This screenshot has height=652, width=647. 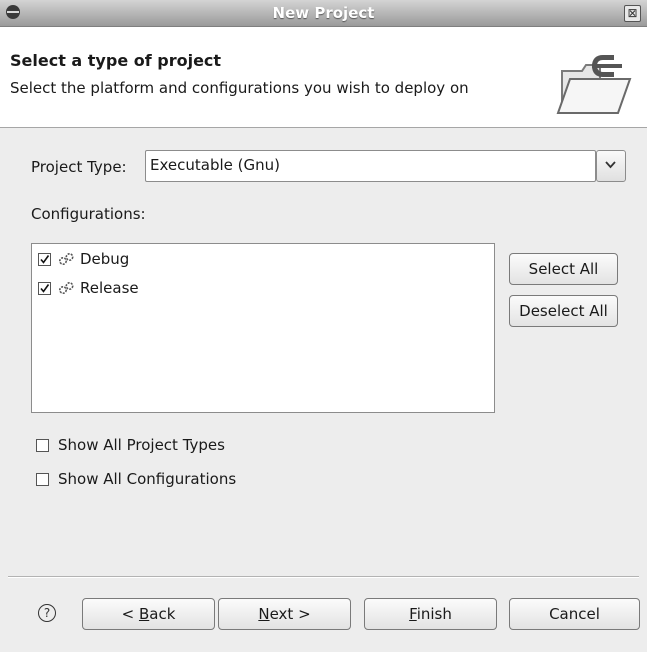 I want to click on show-all-configurations-row: Show All Configurations, so click(x=136, y=479).